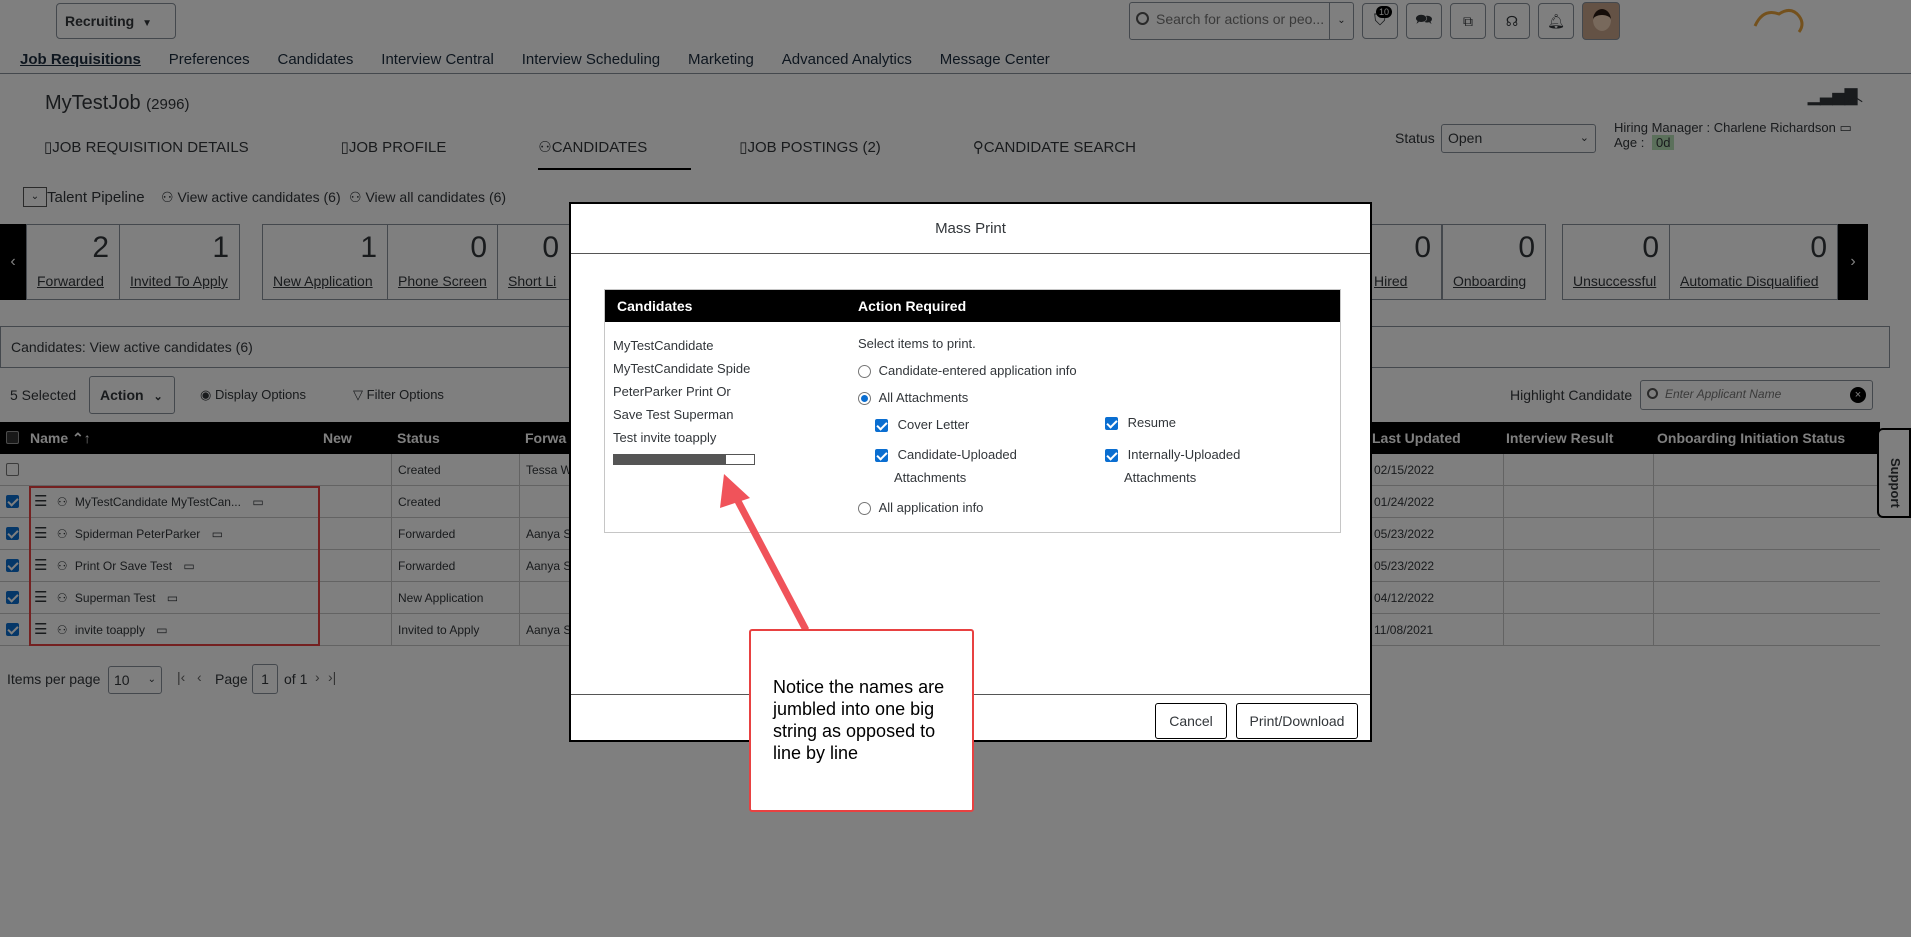 The height and width of the screenshot is (937, 1911). I want to click on checkbox-label: Resume, so click(1152, 422).